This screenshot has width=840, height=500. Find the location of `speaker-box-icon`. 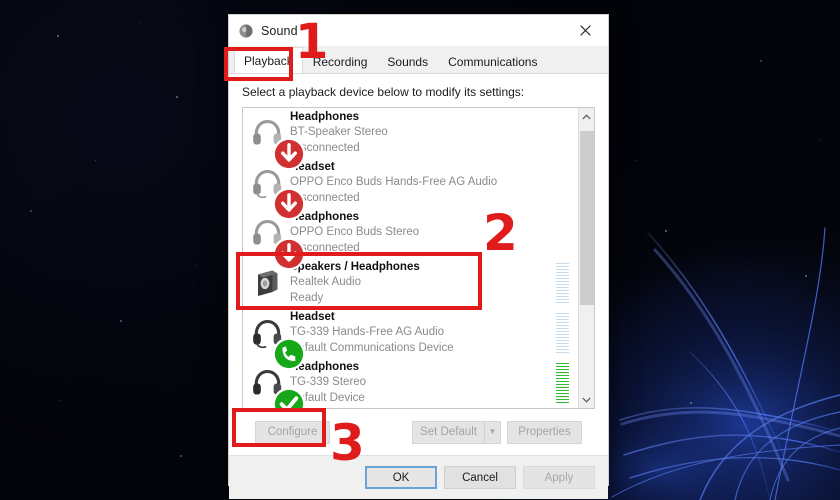

speaker-box-icon is located at coordinates (267, 283).